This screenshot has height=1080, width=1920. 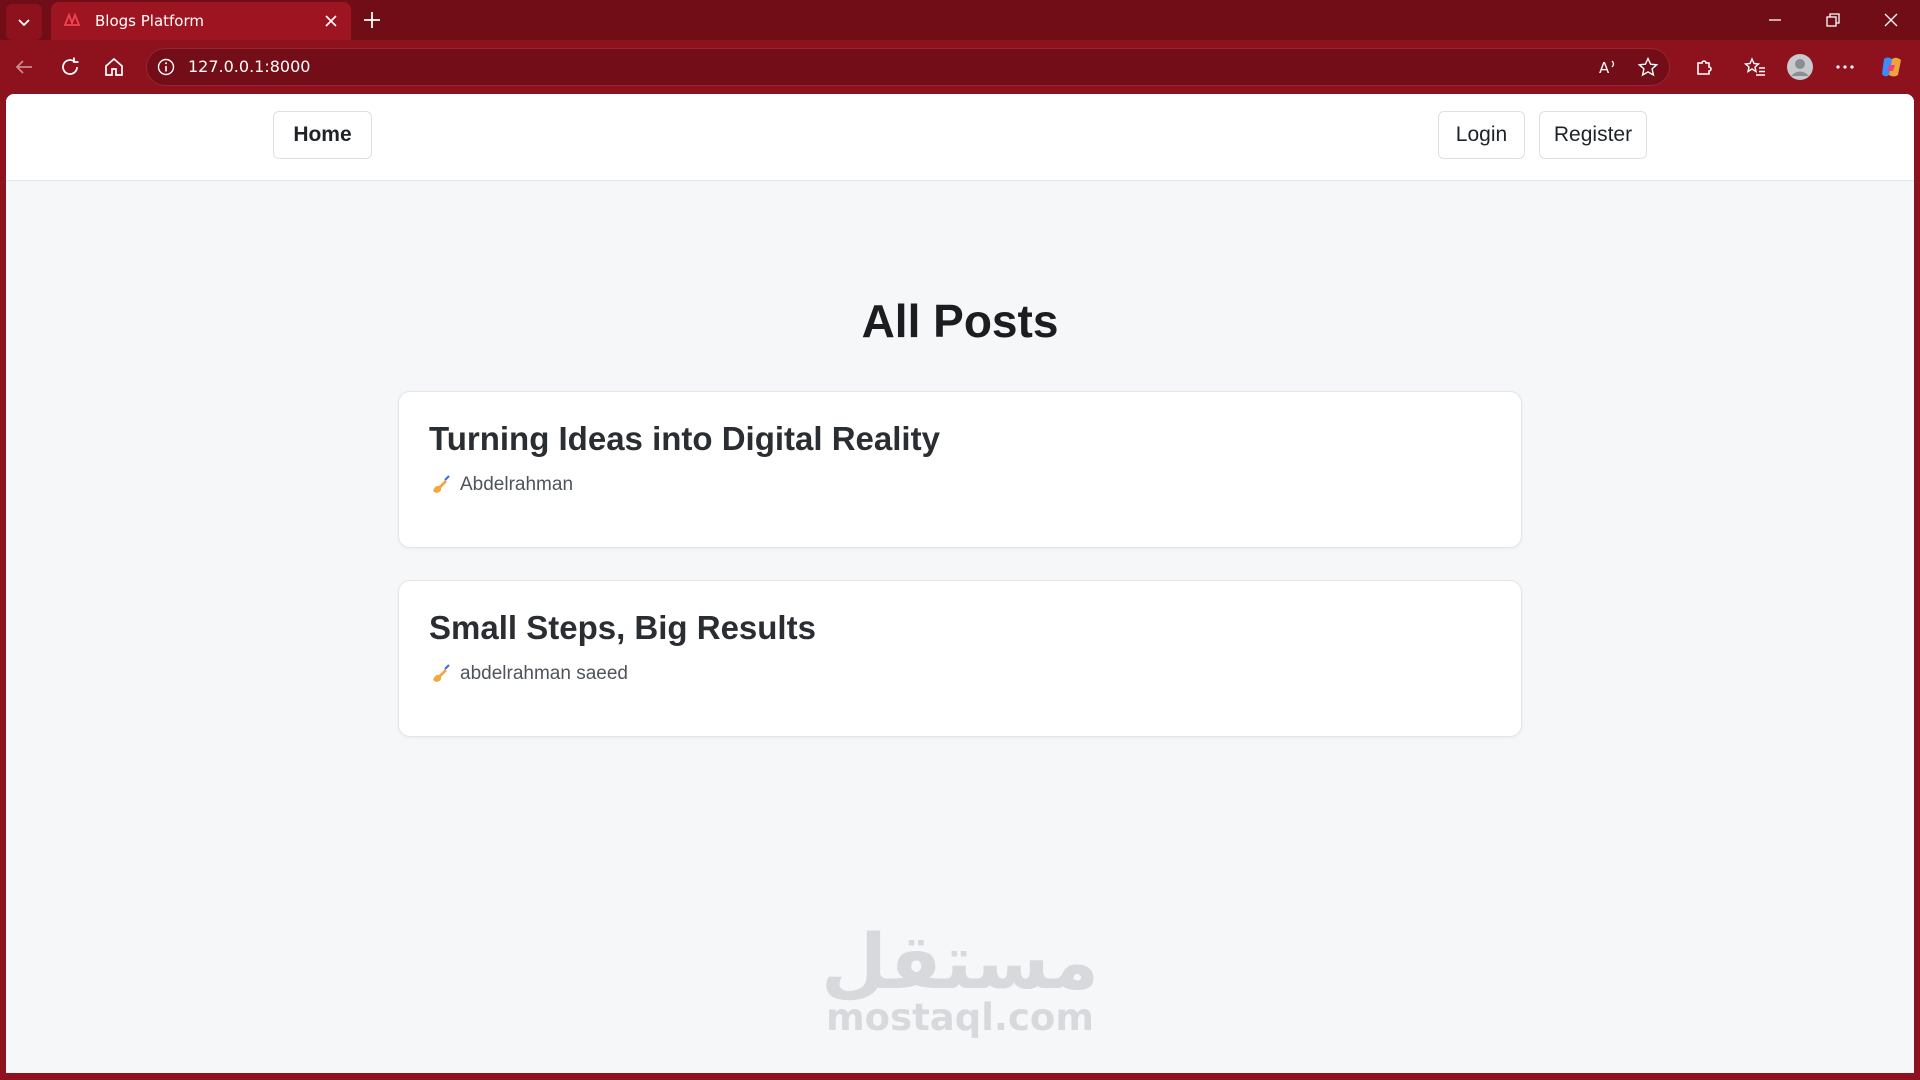 What do you see at coordinates (684, 439) in the screenshot?
I see `post-title: Turning Ideas into Digital Reality` at bounding box center [684, 439].